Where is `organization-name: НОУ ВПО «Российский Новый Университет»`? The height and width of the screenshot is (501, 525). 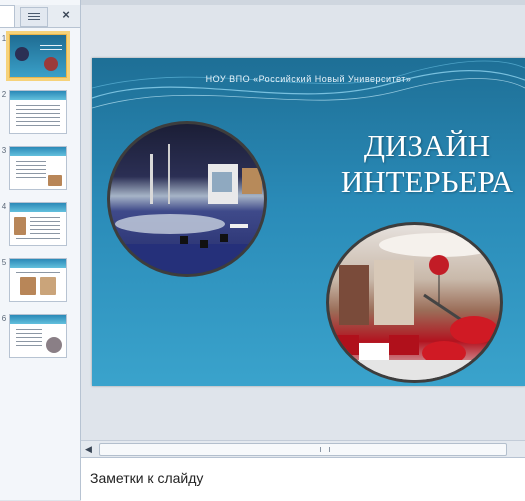 organization-name: НОУ ВПО «Российский Новый Университет» is located at coordinates (308, 79).